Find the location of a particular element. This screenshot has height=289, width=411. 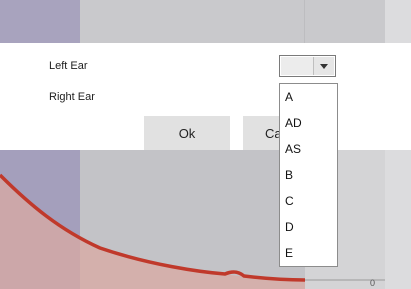

ok-button: Ok is located at coordinates (187, 133).